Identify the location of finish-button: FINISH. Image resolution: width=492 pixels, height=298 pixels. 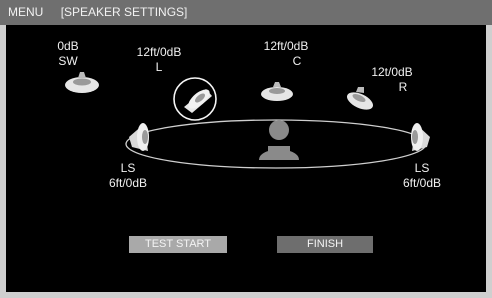
(325, 244).